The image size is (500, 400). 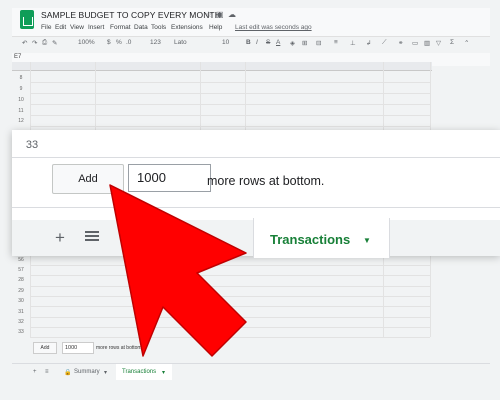 I want to click on move-folder-icon: ▣, so click(x=220, y=14).